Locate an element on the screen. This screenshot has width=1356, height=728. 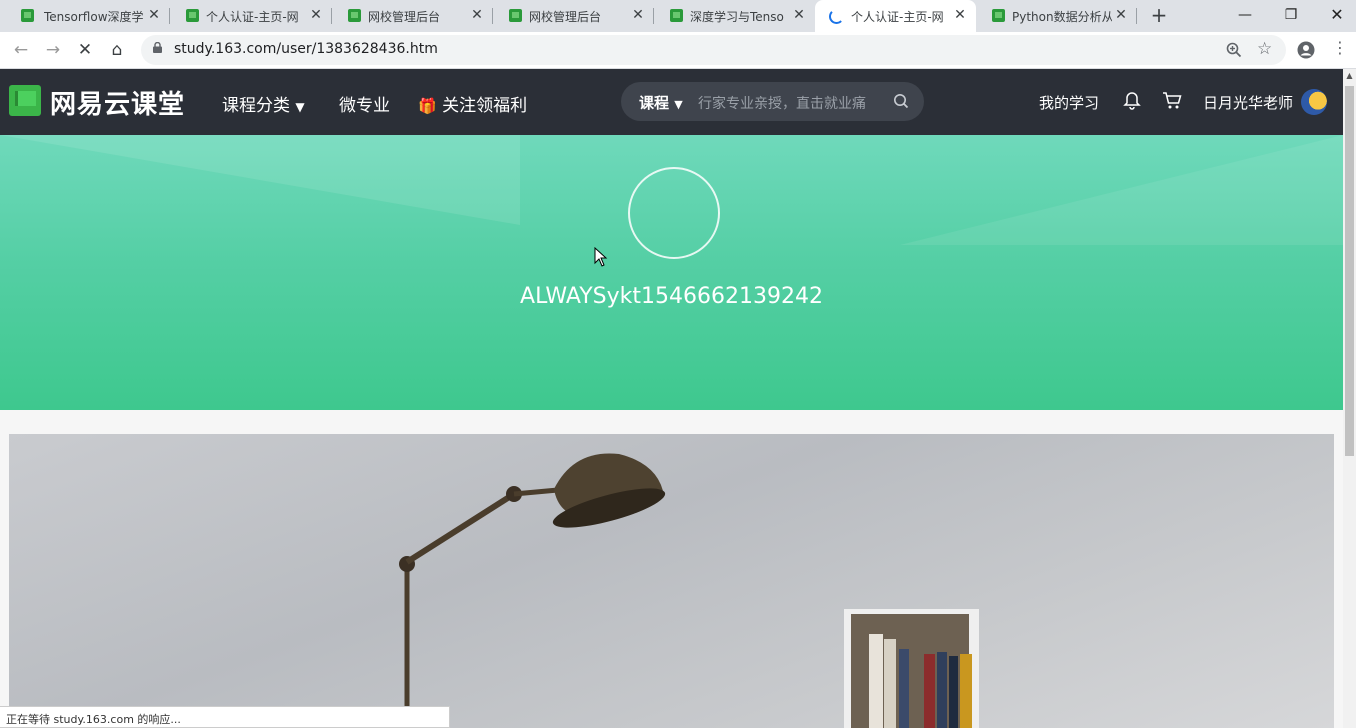
mouse-cursor-icon is located at coordinates (601, 257).